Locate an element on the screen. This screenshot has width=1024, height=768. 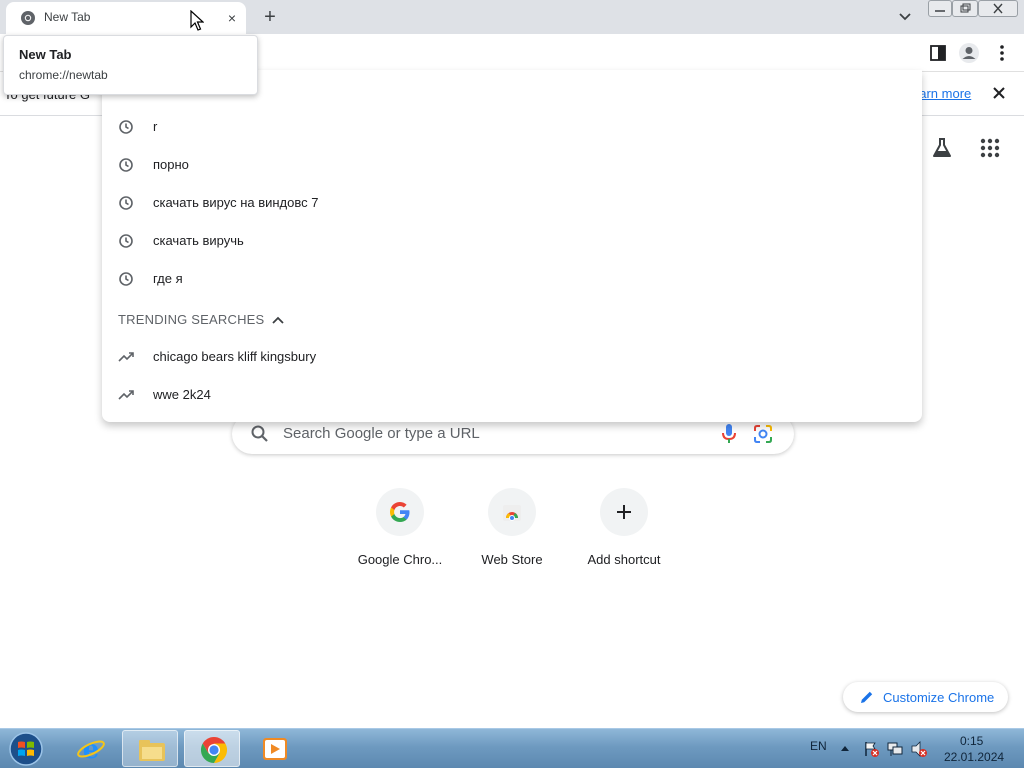
ntp-search-placeholder: Search Google or type a URL is located at coordinates (381, 433).